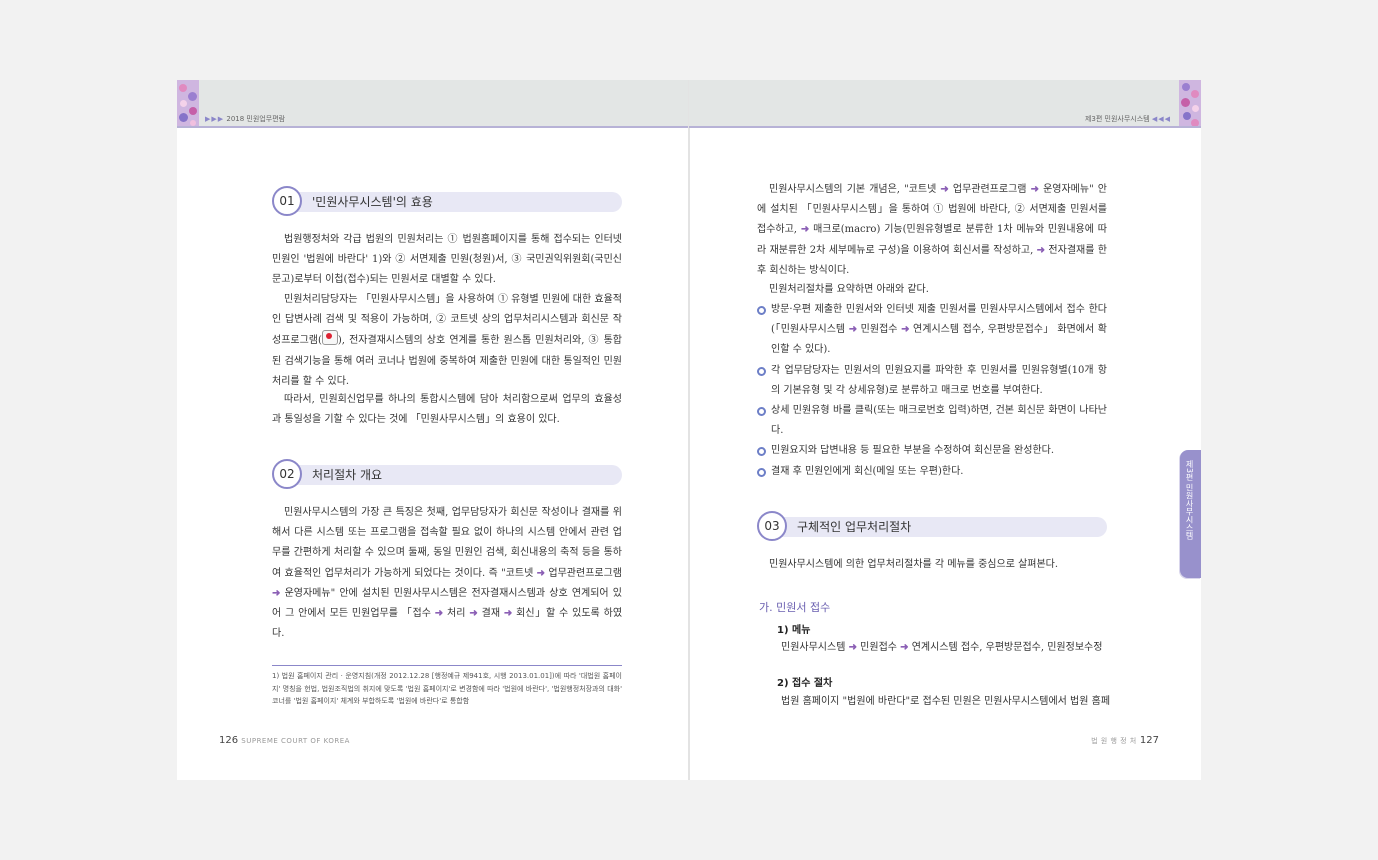 The height and width of the screenshot is (860, 1378). Describe the element at coordinates (914, 564) in the screenshot. I see `paragraph: 민원사무시스템에 의한 업무처리절차를 각 메뉴를 중심으로 살펴본다.` at that location.